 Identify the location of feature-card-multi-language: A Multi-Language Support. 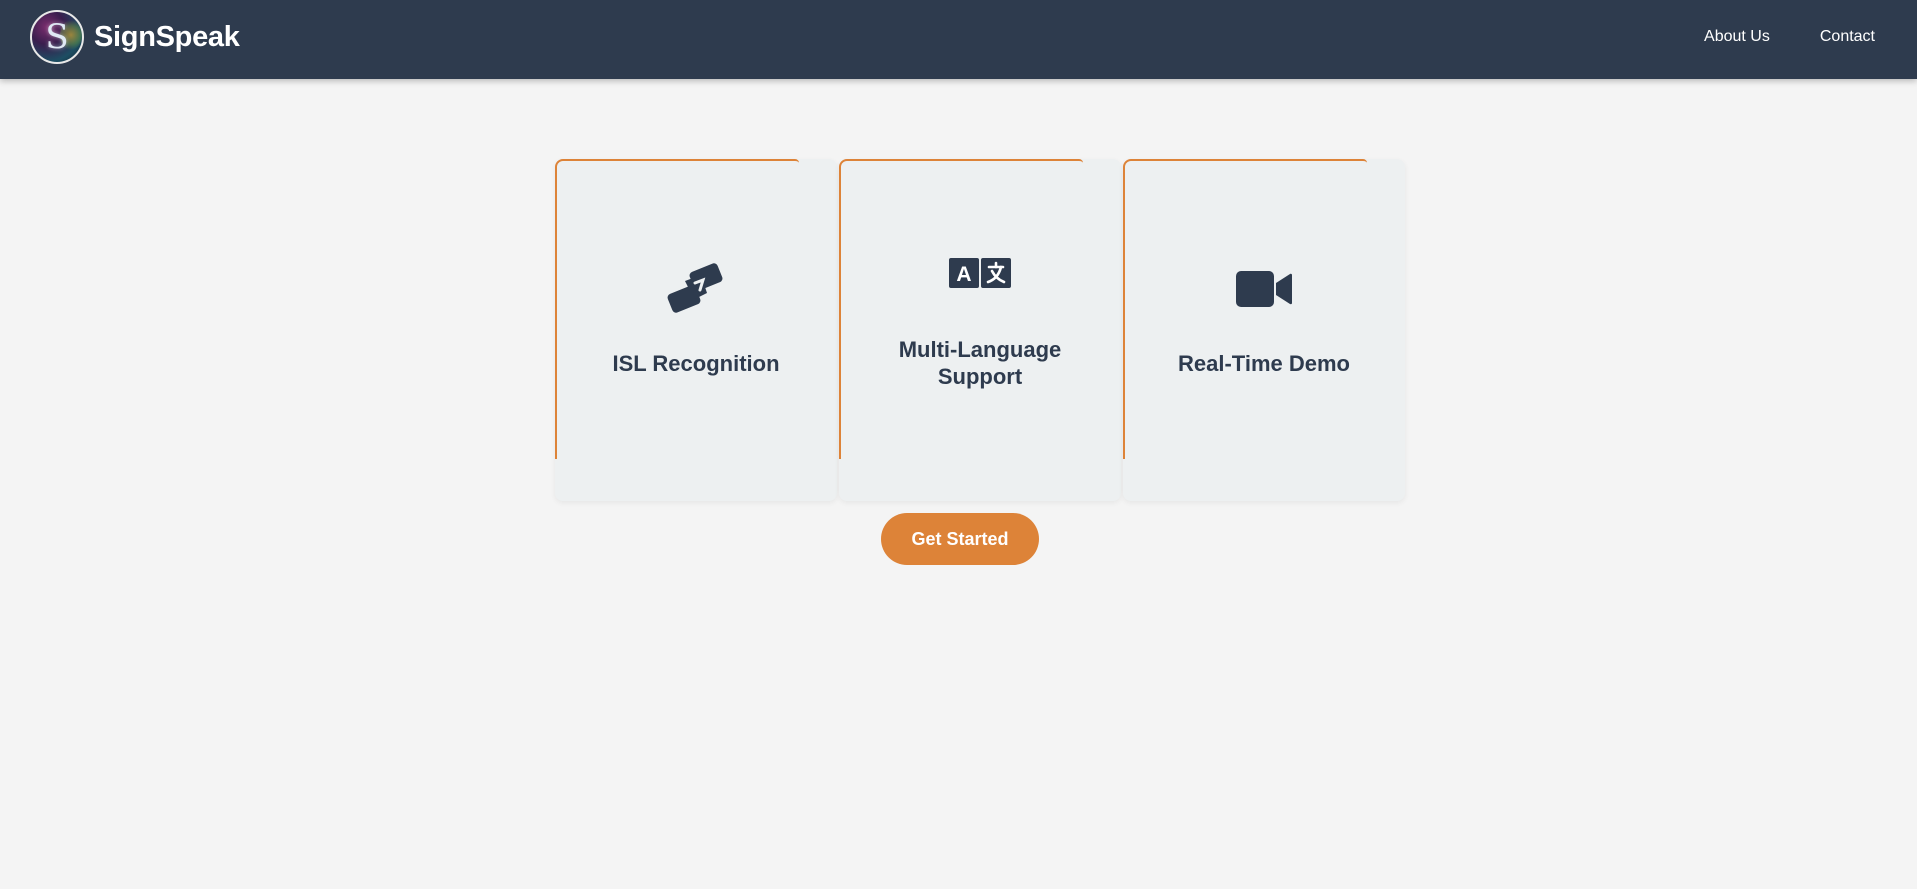
(980, 330).